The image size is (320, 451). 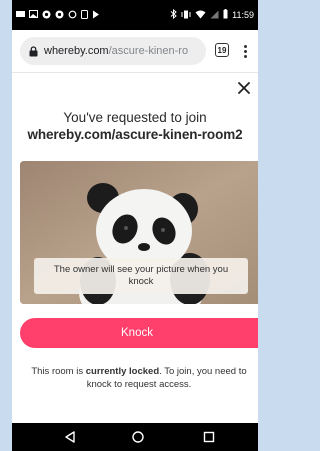 I want to click on notice-locked-status: currently locked, so click(x=122, y=371).